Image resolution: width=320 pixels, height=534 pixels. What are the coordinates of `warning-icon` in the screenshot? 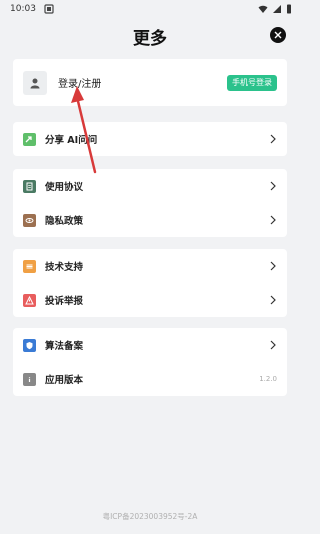 It's located at (29, 300).